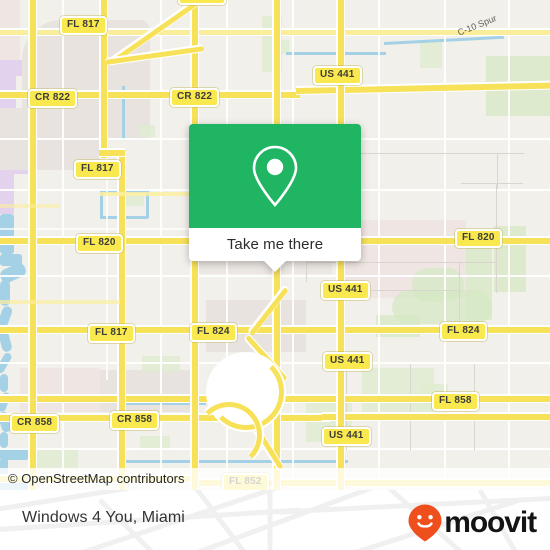 The width and height of the screenshot is (550, 550). Describe the element at coordinates (455, 401) in the screenshot. I see `road-shield: FL 858` at that location.